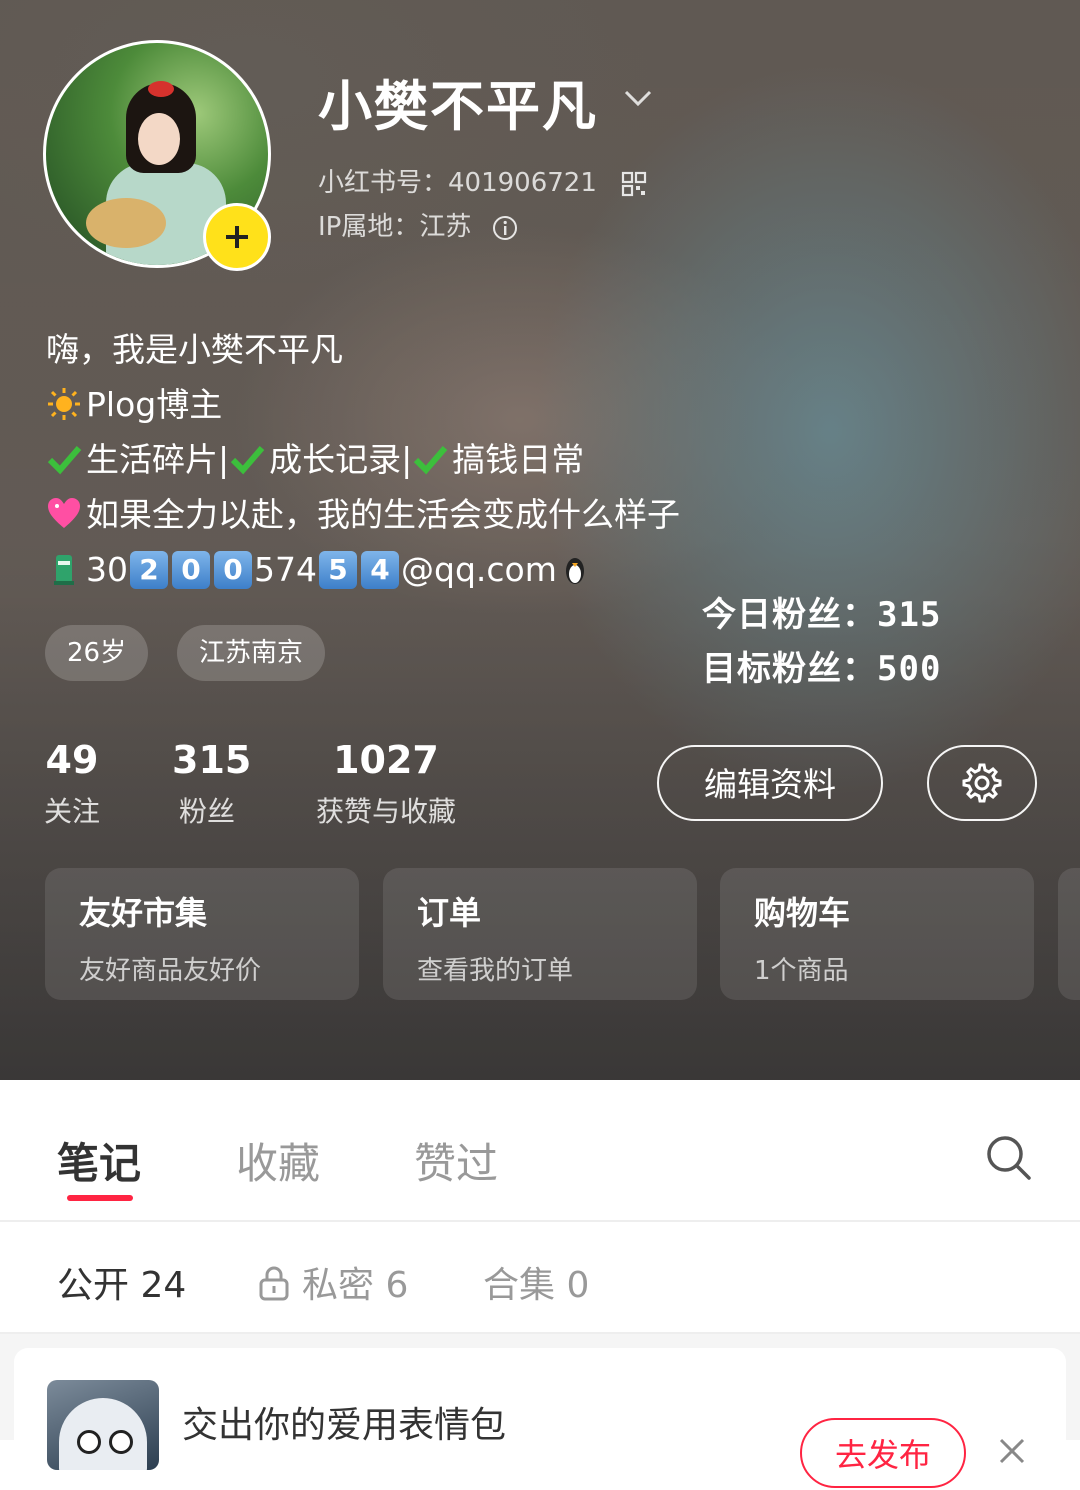 The width and height of the screenshot is (1080, 1490). What do you see at coordinates (170, 971) in the screenshot?
I see `card-subtitle: 友好商品友好价` at bounding box center [170, 971].